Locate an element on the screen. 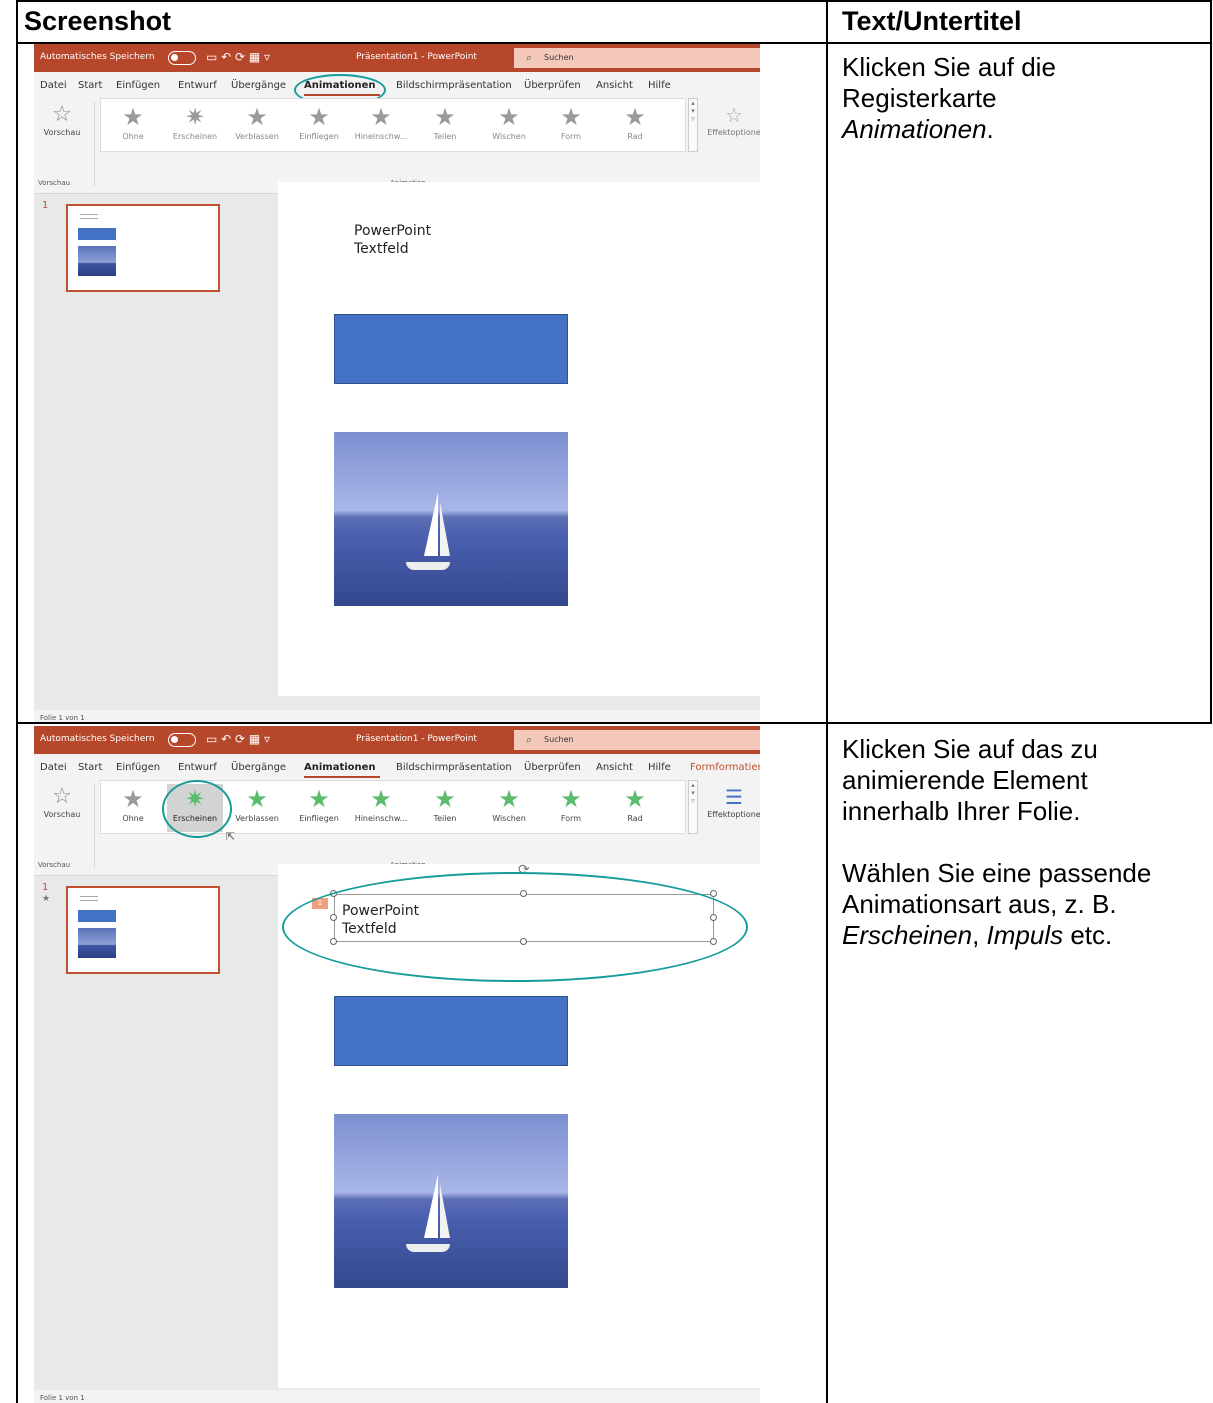 This screenshot has width=1213, height=1403. textbox-line2: Textfeld is located at coordinates (381, 249).